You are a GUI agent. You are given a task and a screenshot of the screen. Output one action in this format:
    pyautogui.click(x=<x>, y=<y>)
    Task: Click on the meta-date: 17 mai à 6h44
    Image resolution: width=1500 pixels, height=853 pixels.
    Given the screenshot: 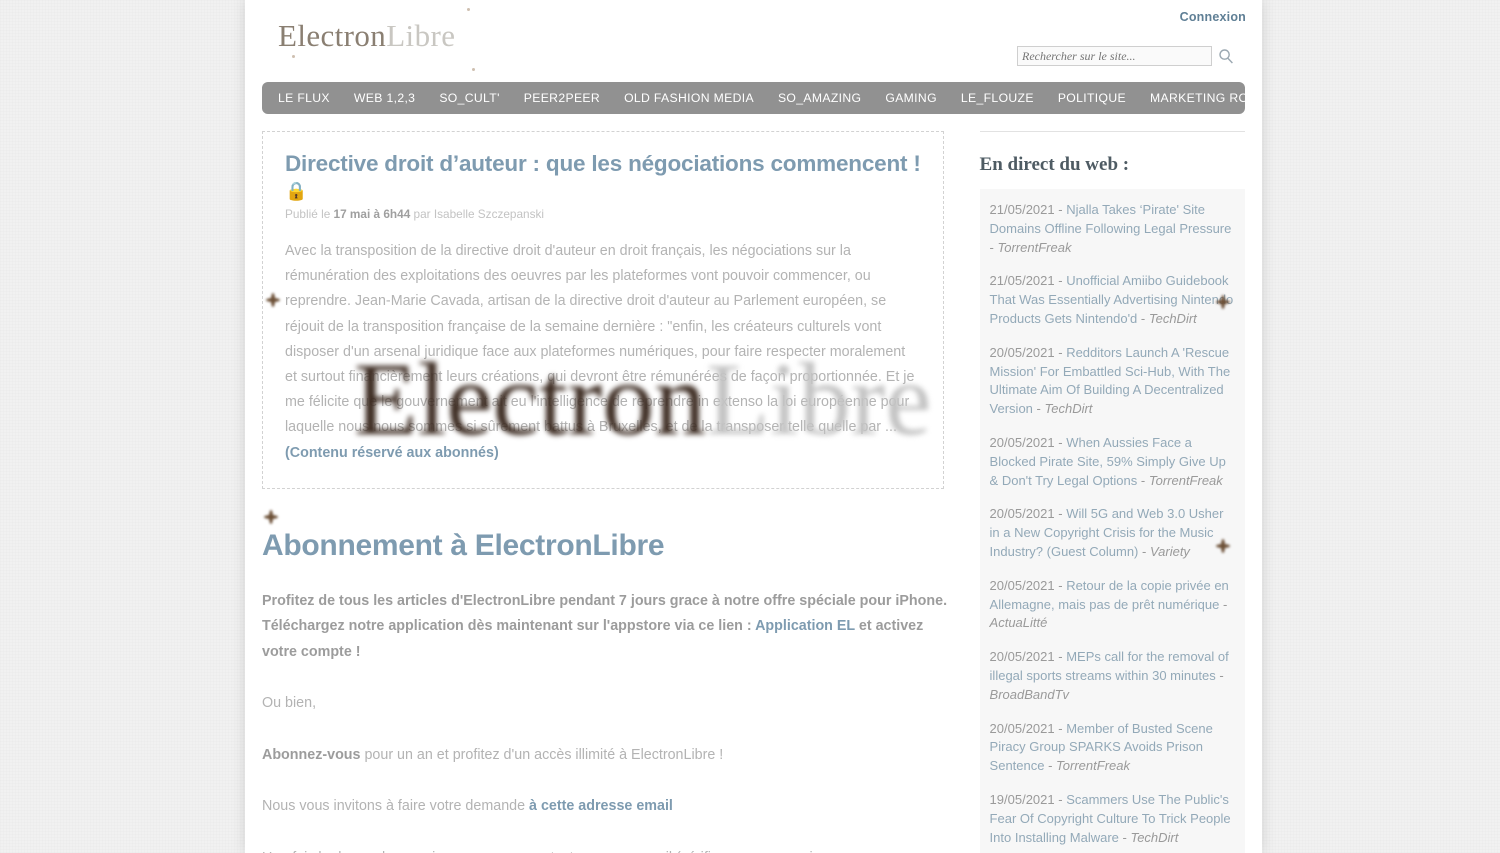 What is the action you would take?
    pyautogui.click(x=372, y=214)
    